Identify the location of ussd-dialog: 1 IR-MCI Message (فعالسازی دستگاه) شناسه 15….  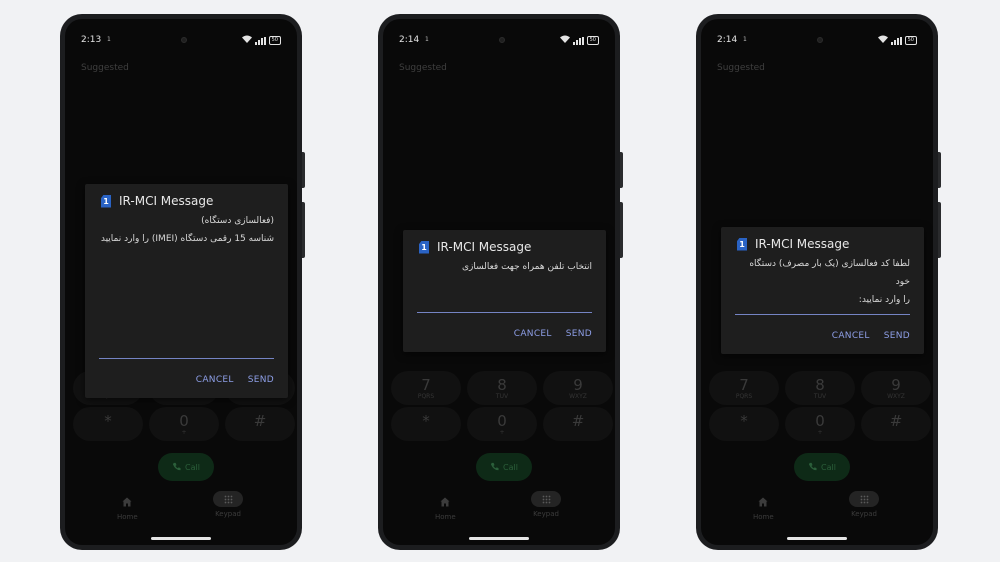
(186, 291).